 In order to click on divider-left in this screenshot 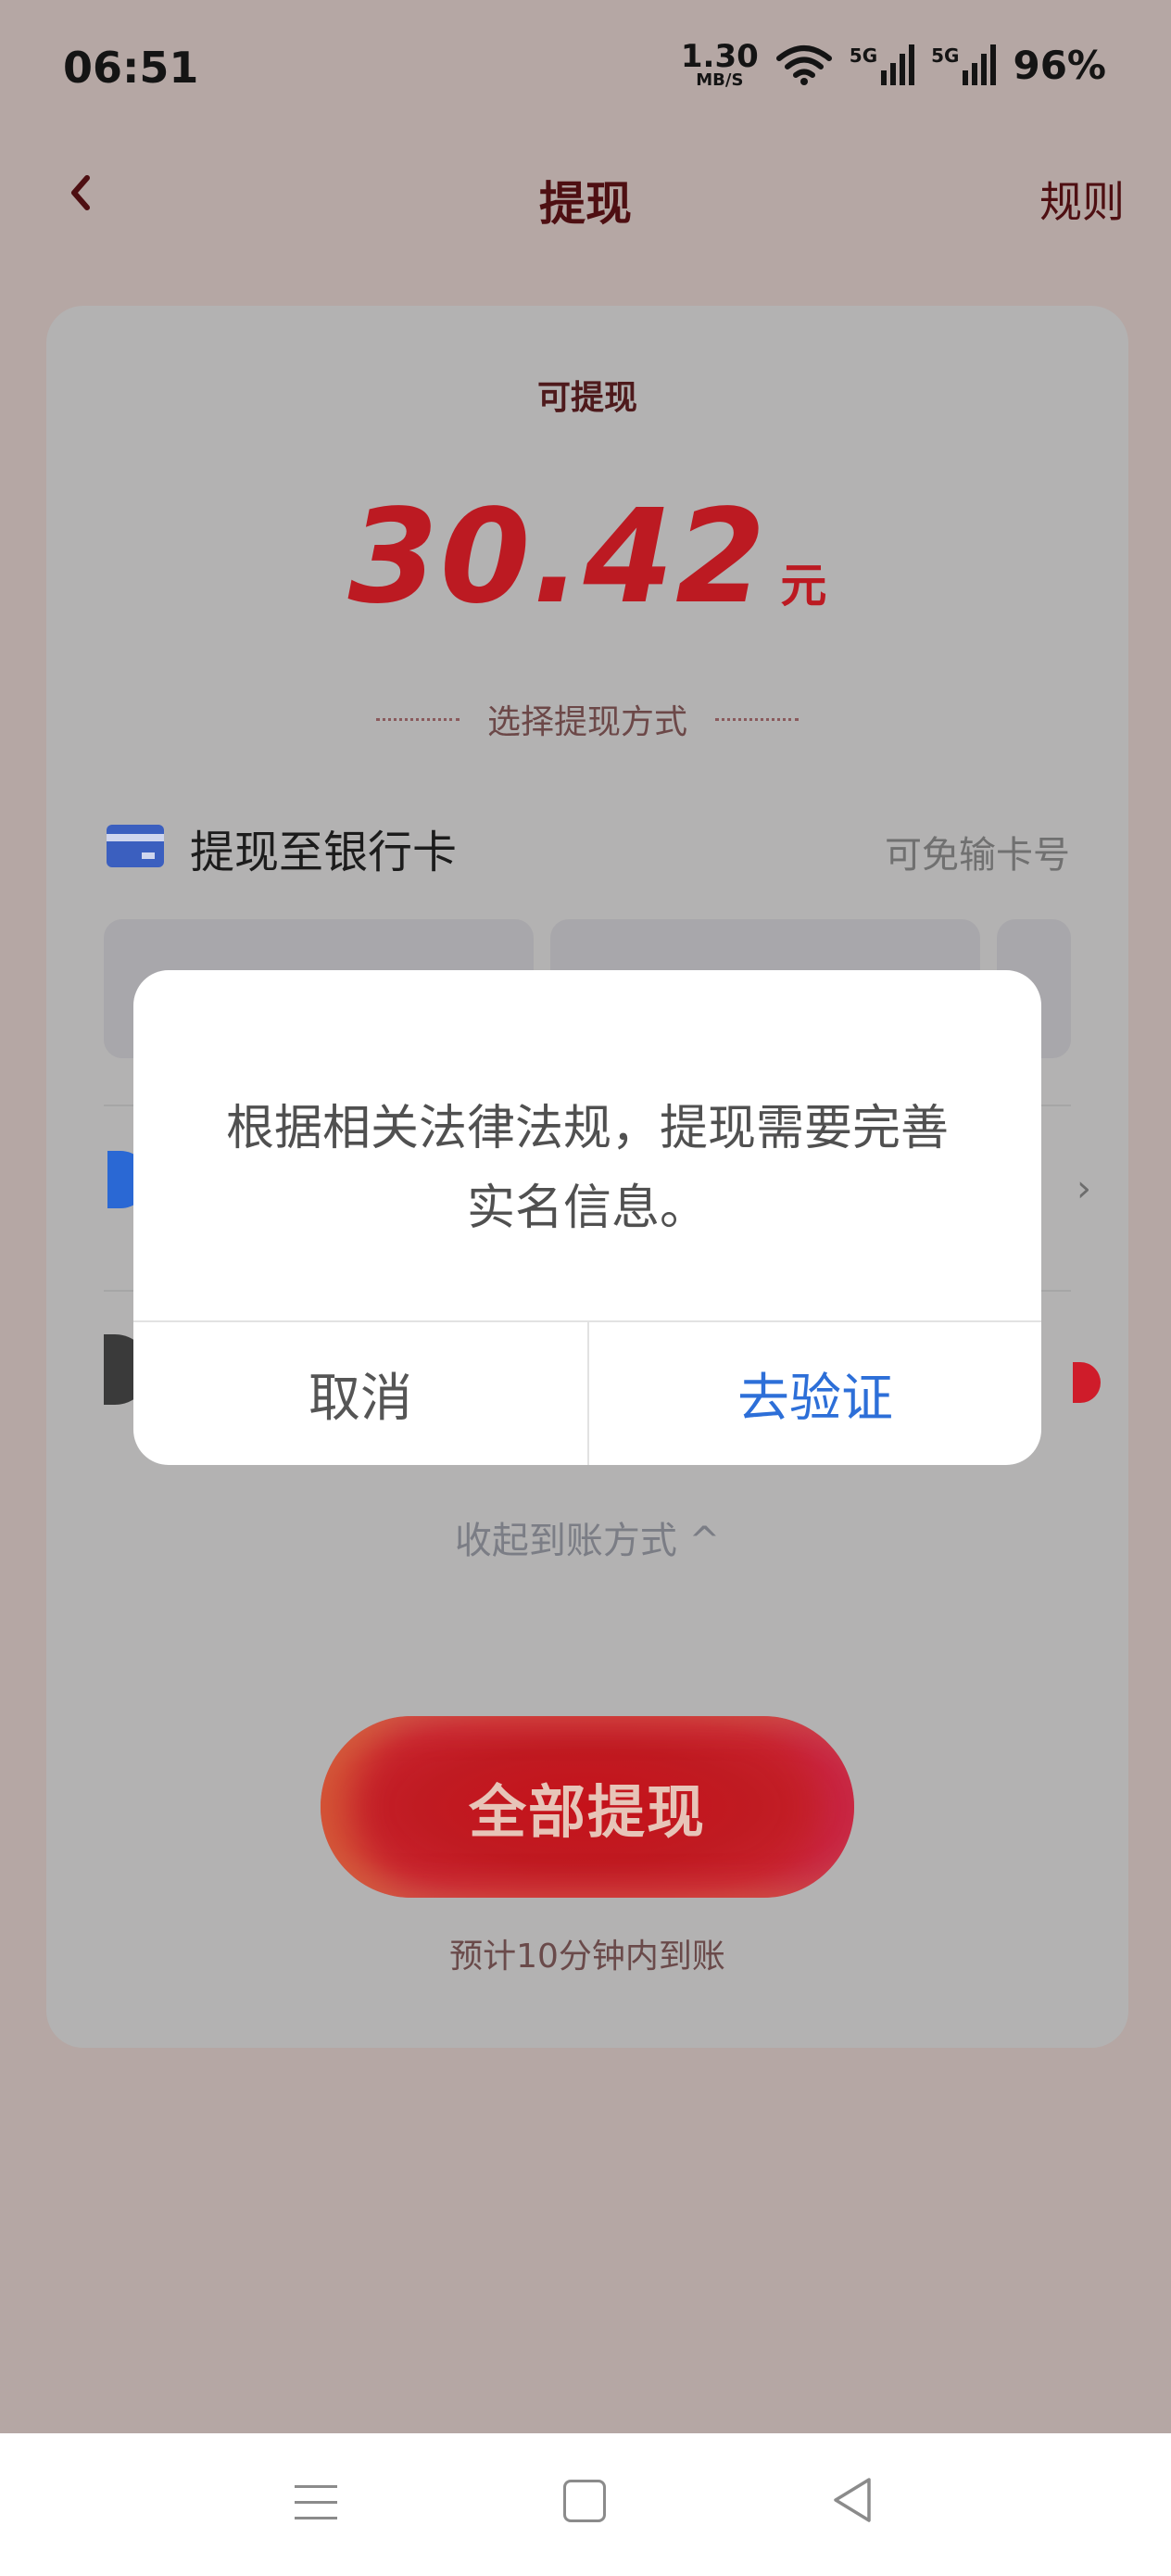, I will do `click(418, 719)`.